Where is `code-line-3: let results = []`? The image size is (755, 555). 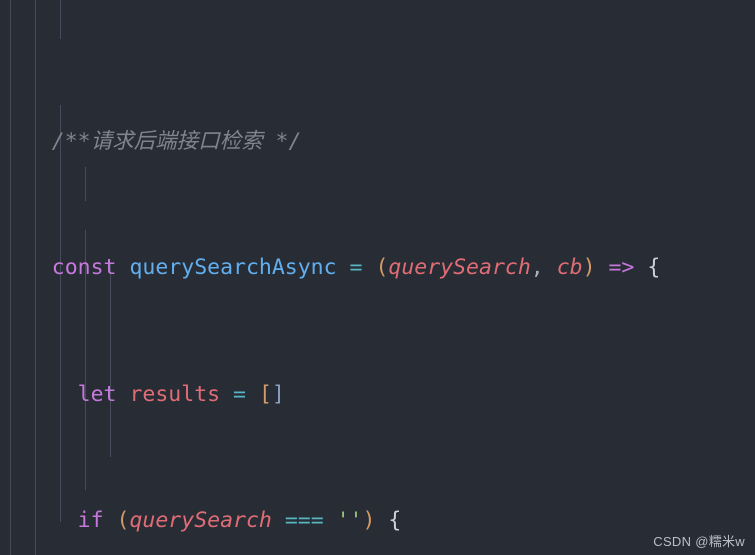 code-line-3: let results = [] is located at coordinates (377, 395).